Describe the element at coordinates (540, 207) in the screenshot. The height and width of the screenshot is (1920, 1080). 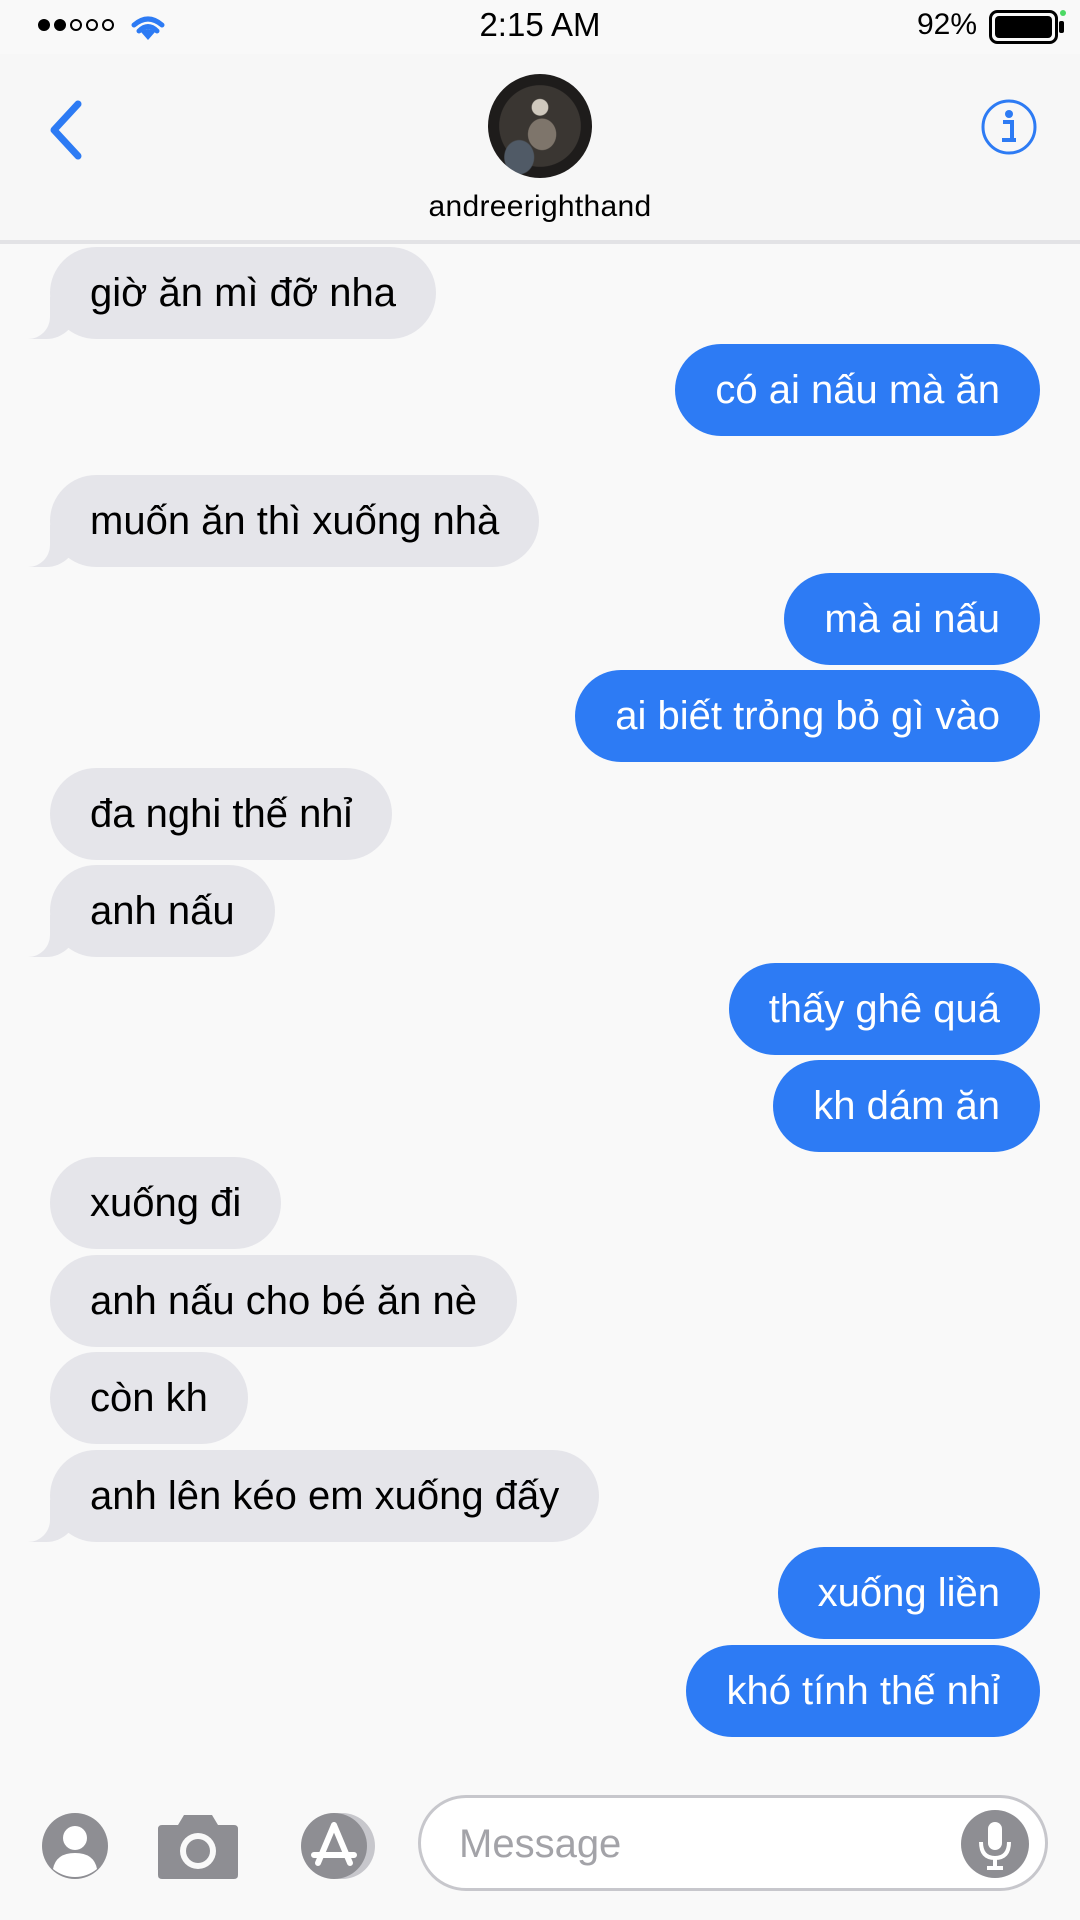
I see `contact-name: andreerighthand` at that location.